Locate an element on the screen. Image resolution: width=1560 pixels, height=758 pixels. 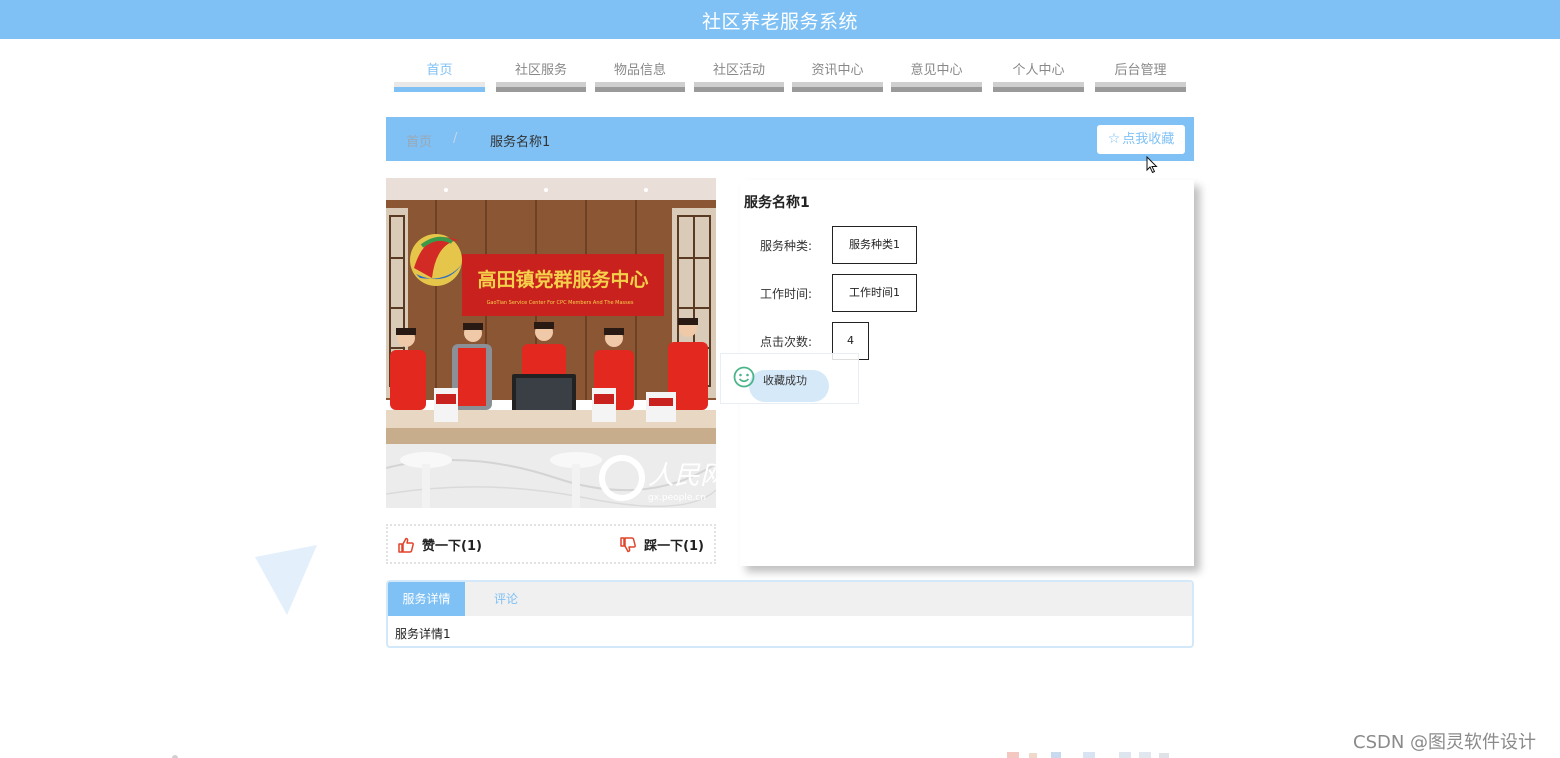
nav-item-label: 后台管理 is located at coordinates (1140, 70).